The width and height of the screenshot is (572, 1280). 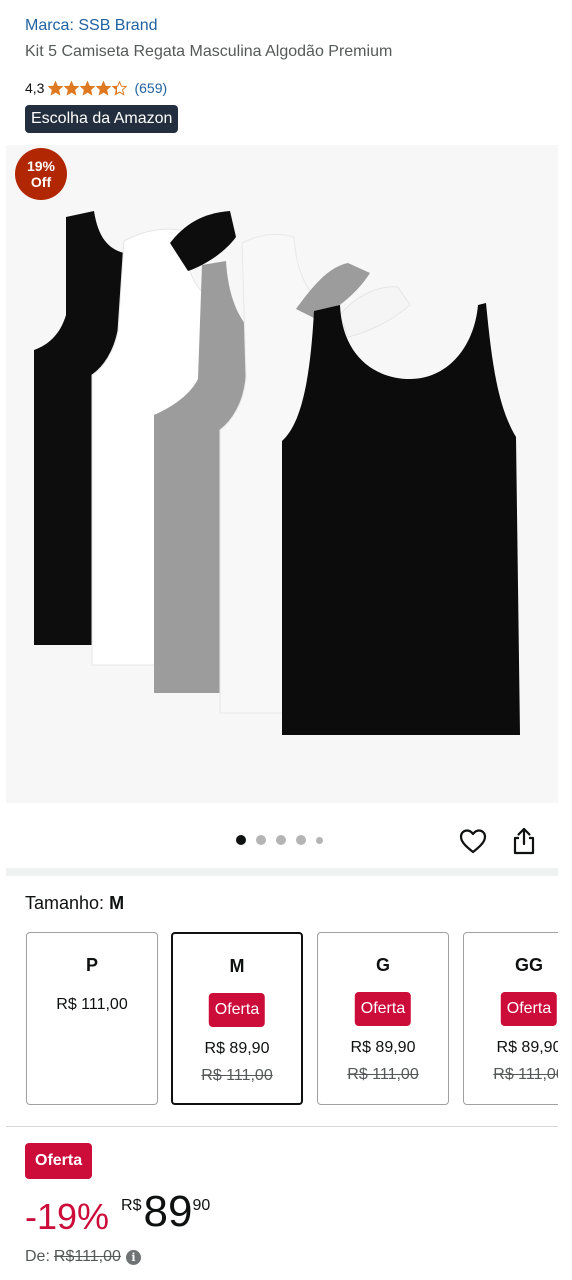 What do you see at coordinates (92, 1004) in the screenshot?
I see `size-tile-price: R$ 111,00` at bounding box center [92, 1004].